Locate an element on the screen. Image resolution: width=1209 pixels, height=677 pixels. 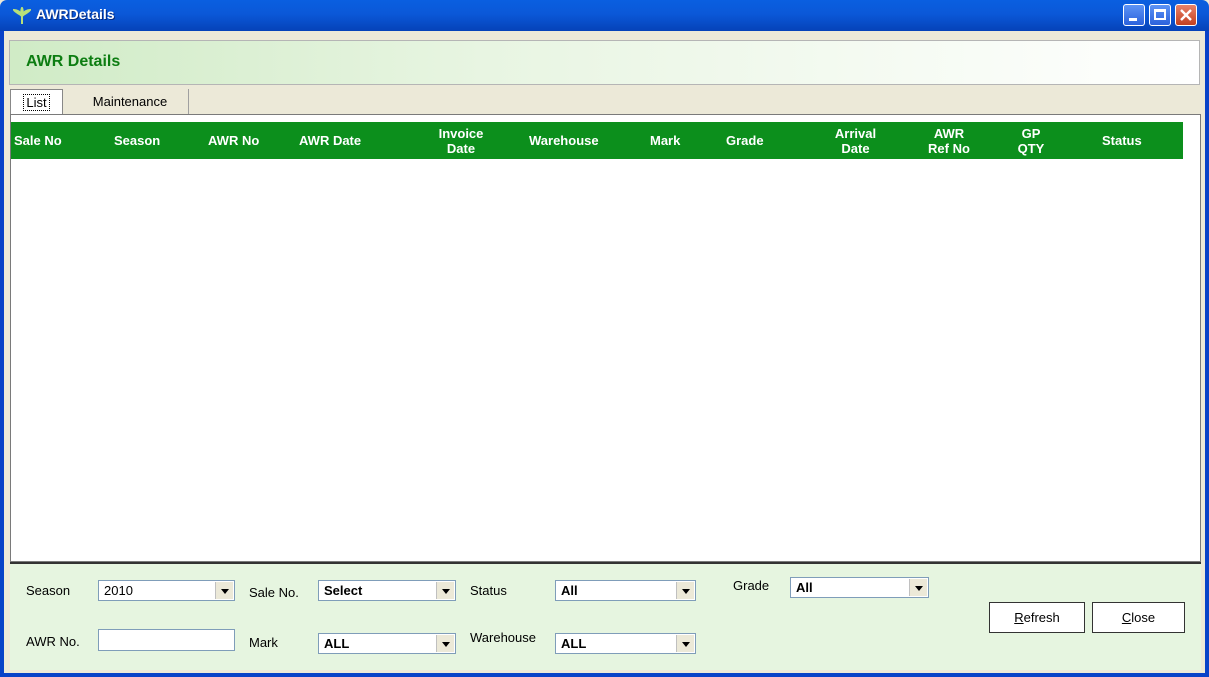
status-value: All is located at coordinates (569, 590).